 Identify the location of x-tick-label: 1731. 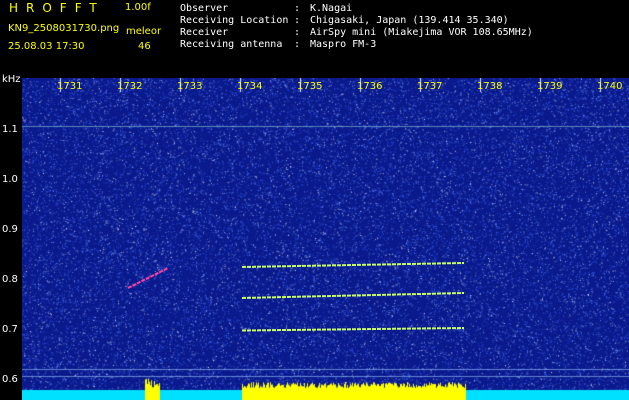
(70, 86).